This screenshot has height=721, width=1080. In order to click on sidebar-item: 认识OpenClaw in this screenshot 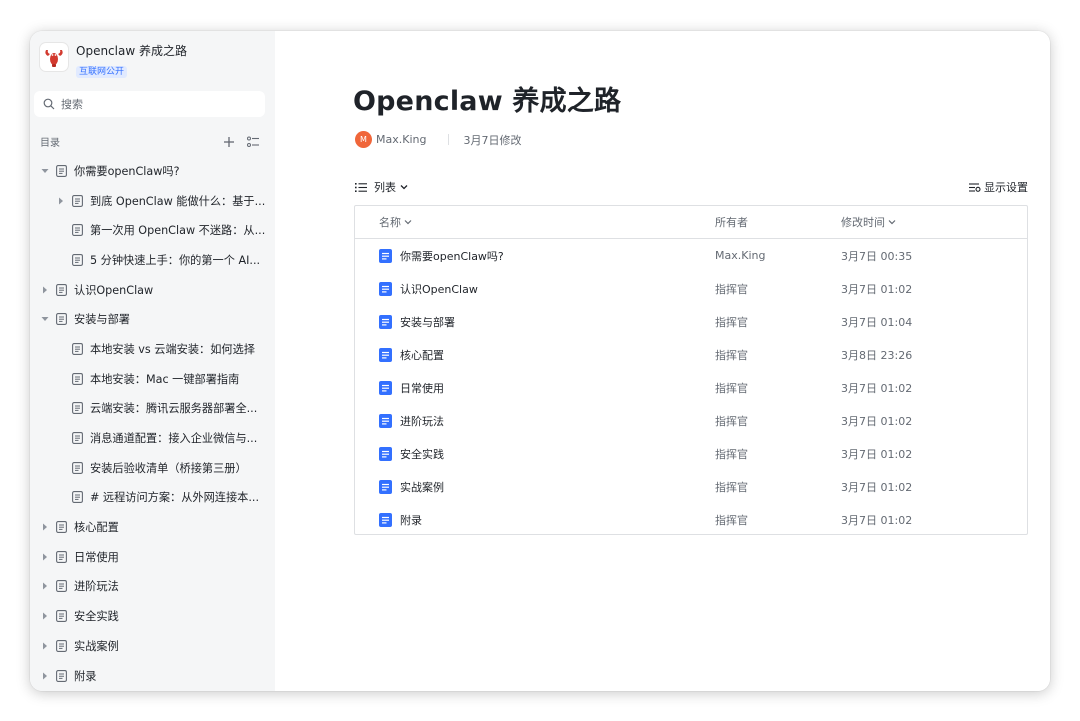, I will do `click(152, 290)`.